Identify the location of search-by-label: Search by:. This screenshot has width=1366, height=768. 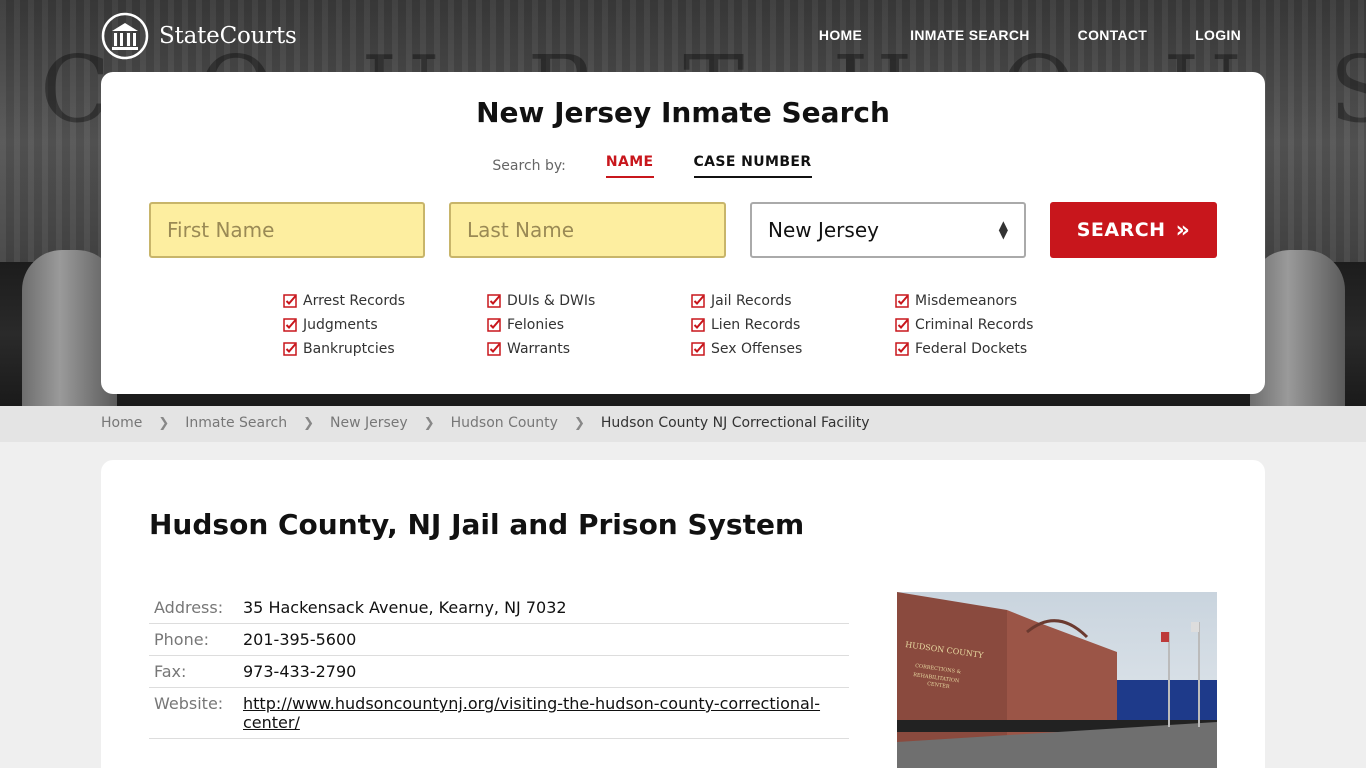
(529, 166).